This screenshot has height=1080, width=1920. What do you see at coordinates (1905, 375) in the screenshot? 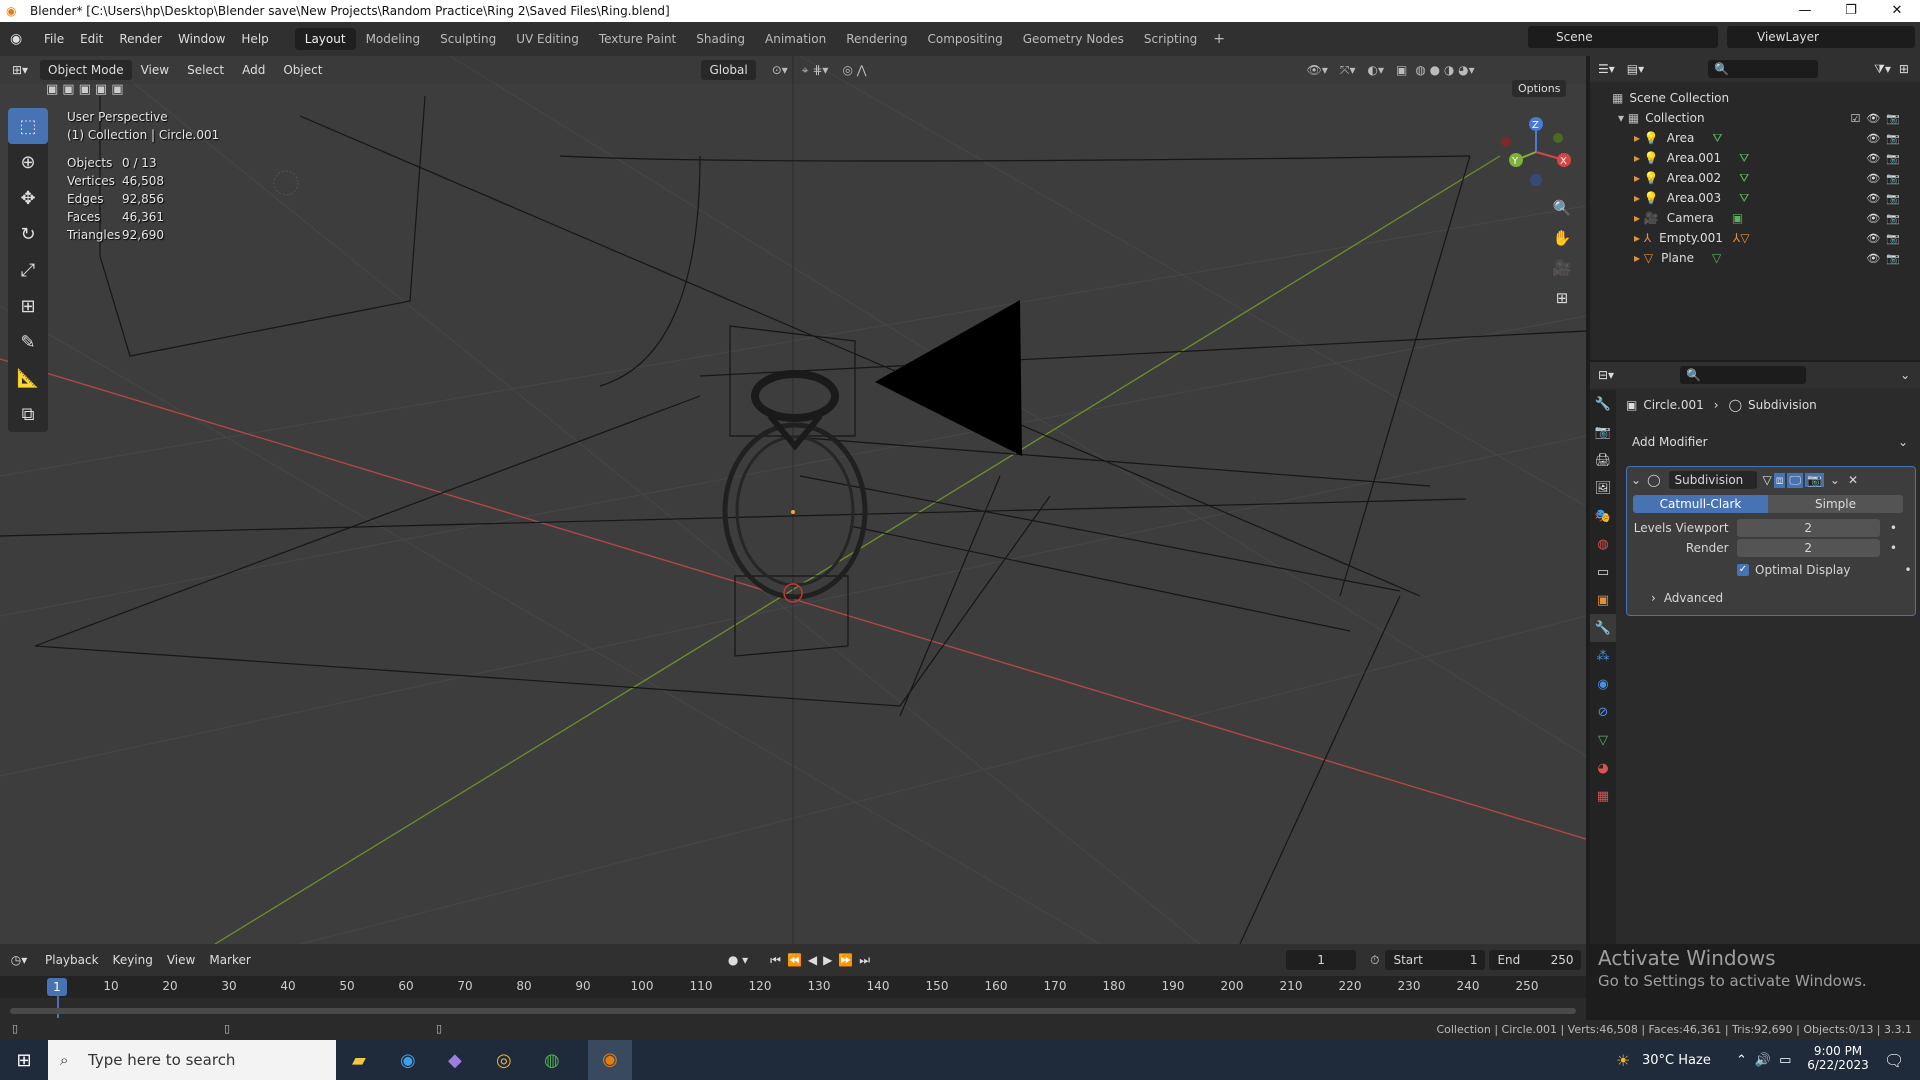
I see `properties-options-icon: ⌄` at bounding box center [1905, 375].